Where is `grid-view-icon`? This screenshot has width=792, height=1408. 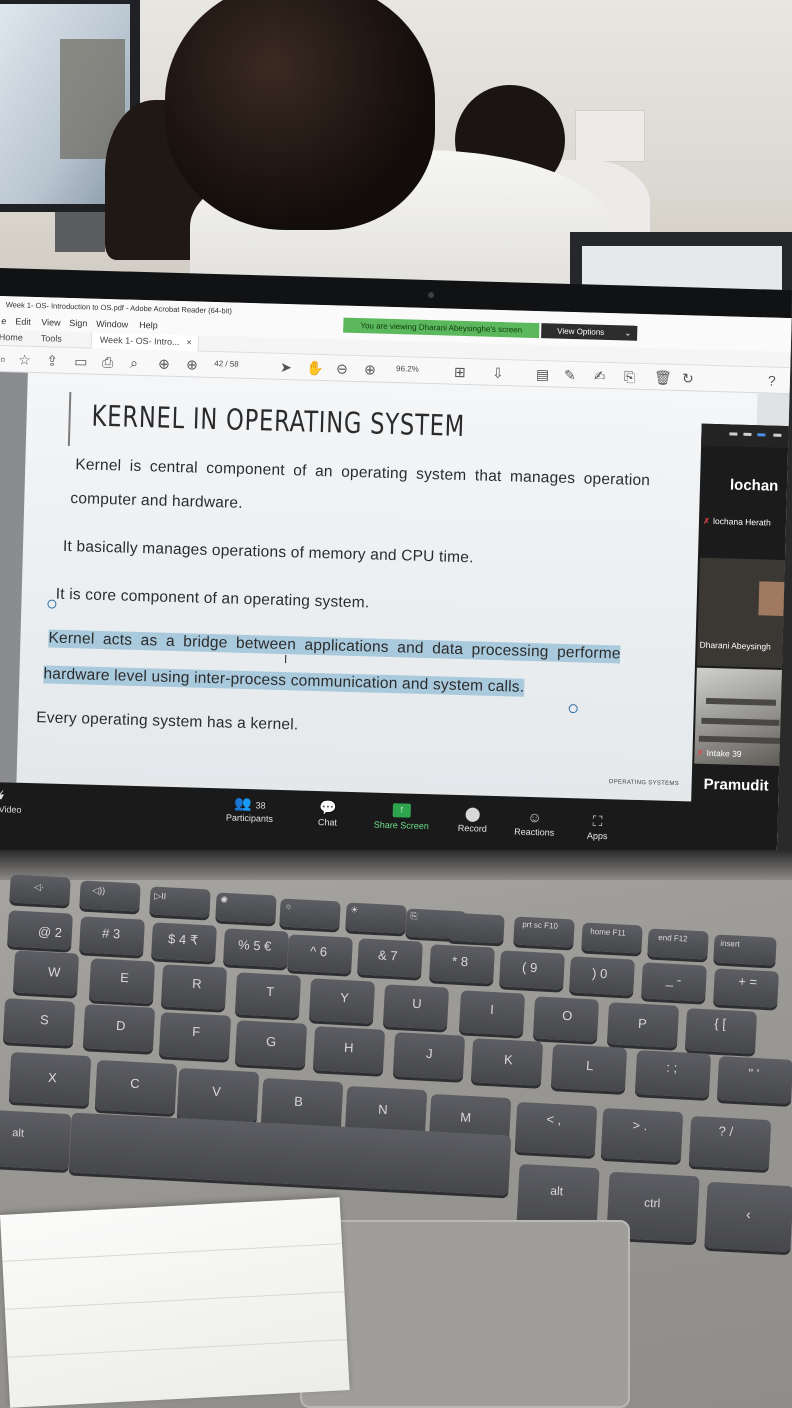
grid-view-icon is located at coordinates (777, 435).